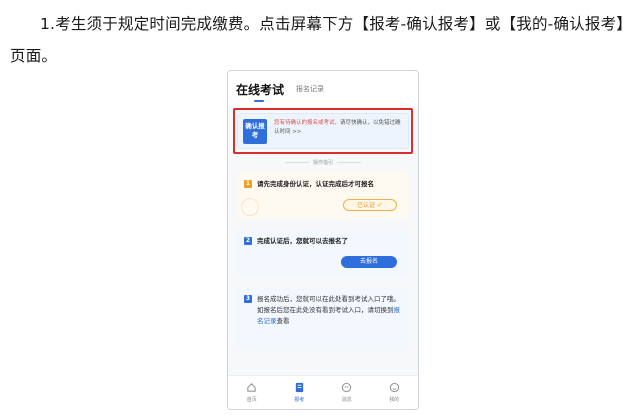 This screenshot has height=416, width=640. What do you see at coordinates (394, 387) in the screenshot?
I see `profile-icon` at bounding box center [394, 387].